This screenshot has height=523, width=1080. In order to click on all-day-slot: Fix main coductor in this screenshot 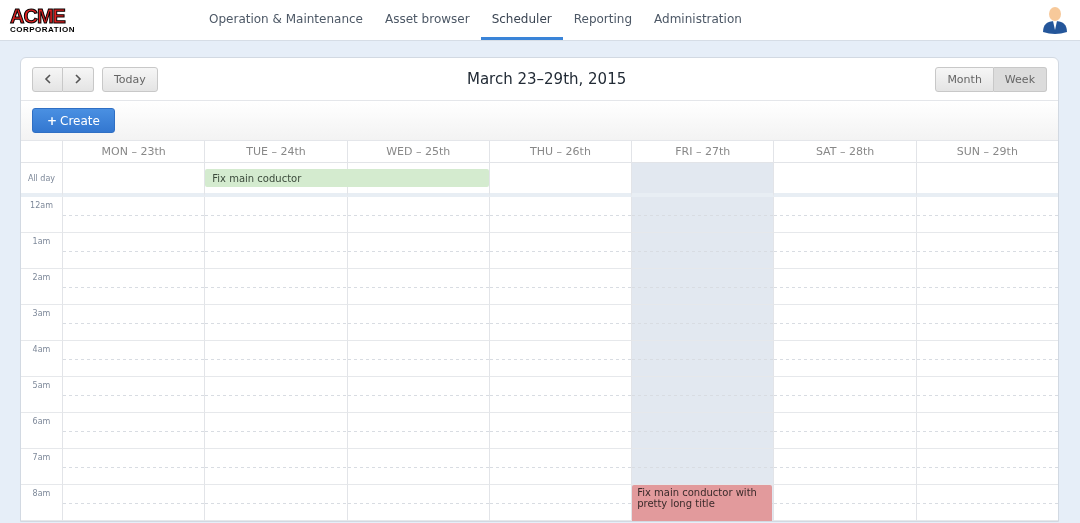, I will do `click(275, 180)`.